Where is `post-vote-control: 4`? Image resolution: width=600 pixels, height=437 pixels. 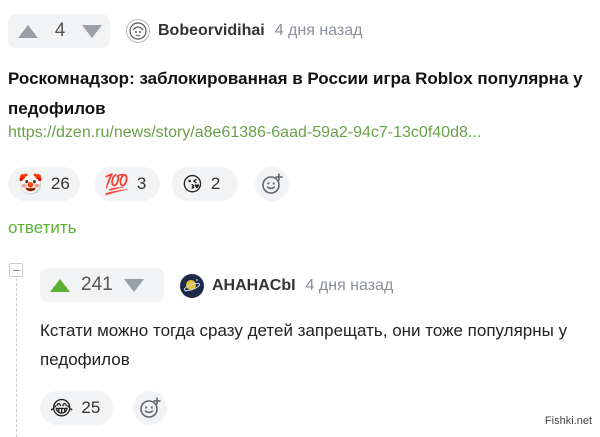 post-vote-control: 4 is located at coordinates (59, 31).